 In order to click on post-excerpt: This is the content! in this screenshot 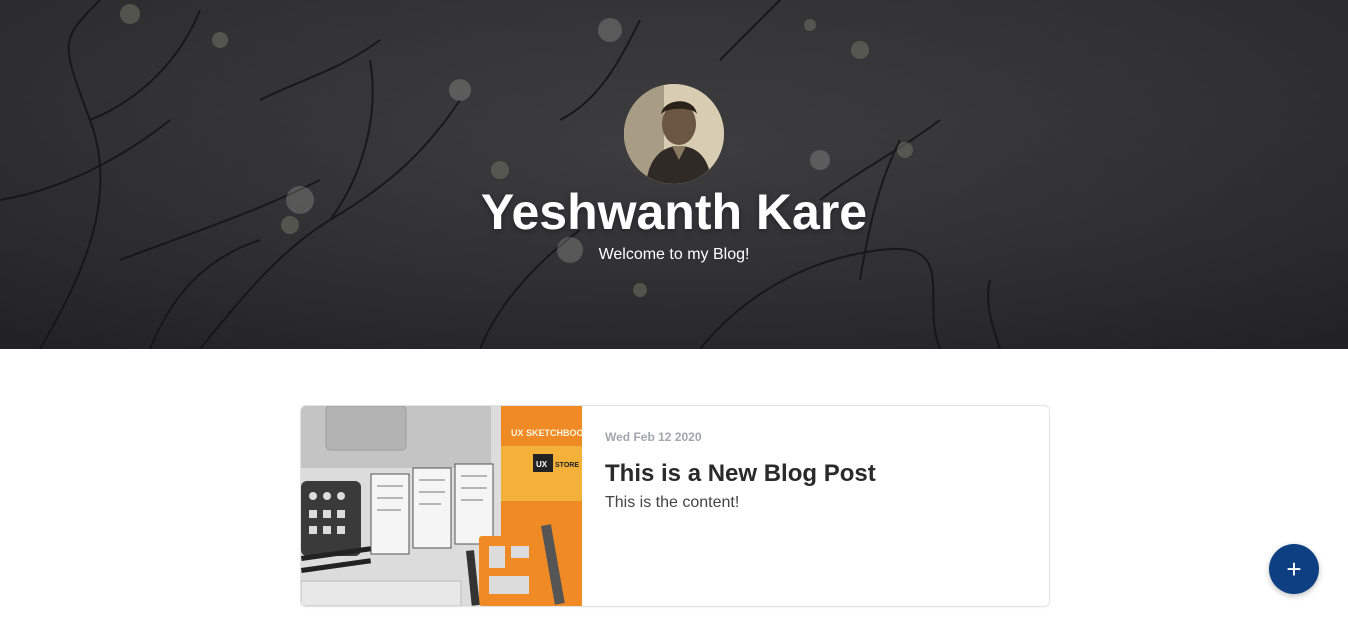, I will do `click(672, 502)`.